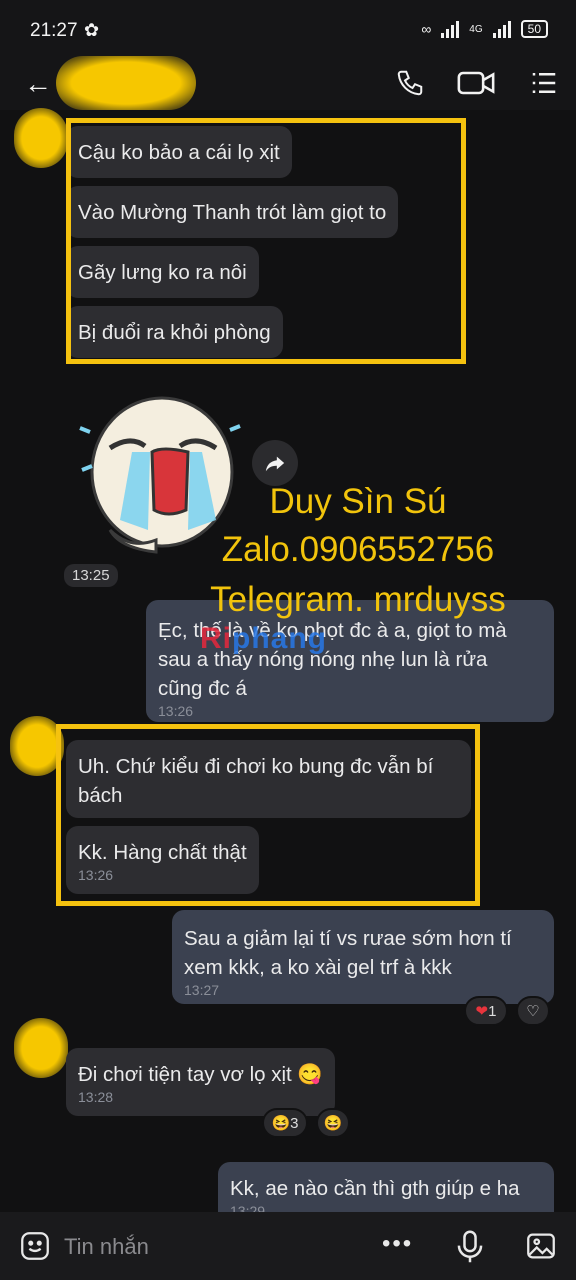  Describe the element at coordinates (348, 938) in the screenshot. I see `message-text: Sau a giảm lại tí vs rưae sớm hơn tí` at that location.